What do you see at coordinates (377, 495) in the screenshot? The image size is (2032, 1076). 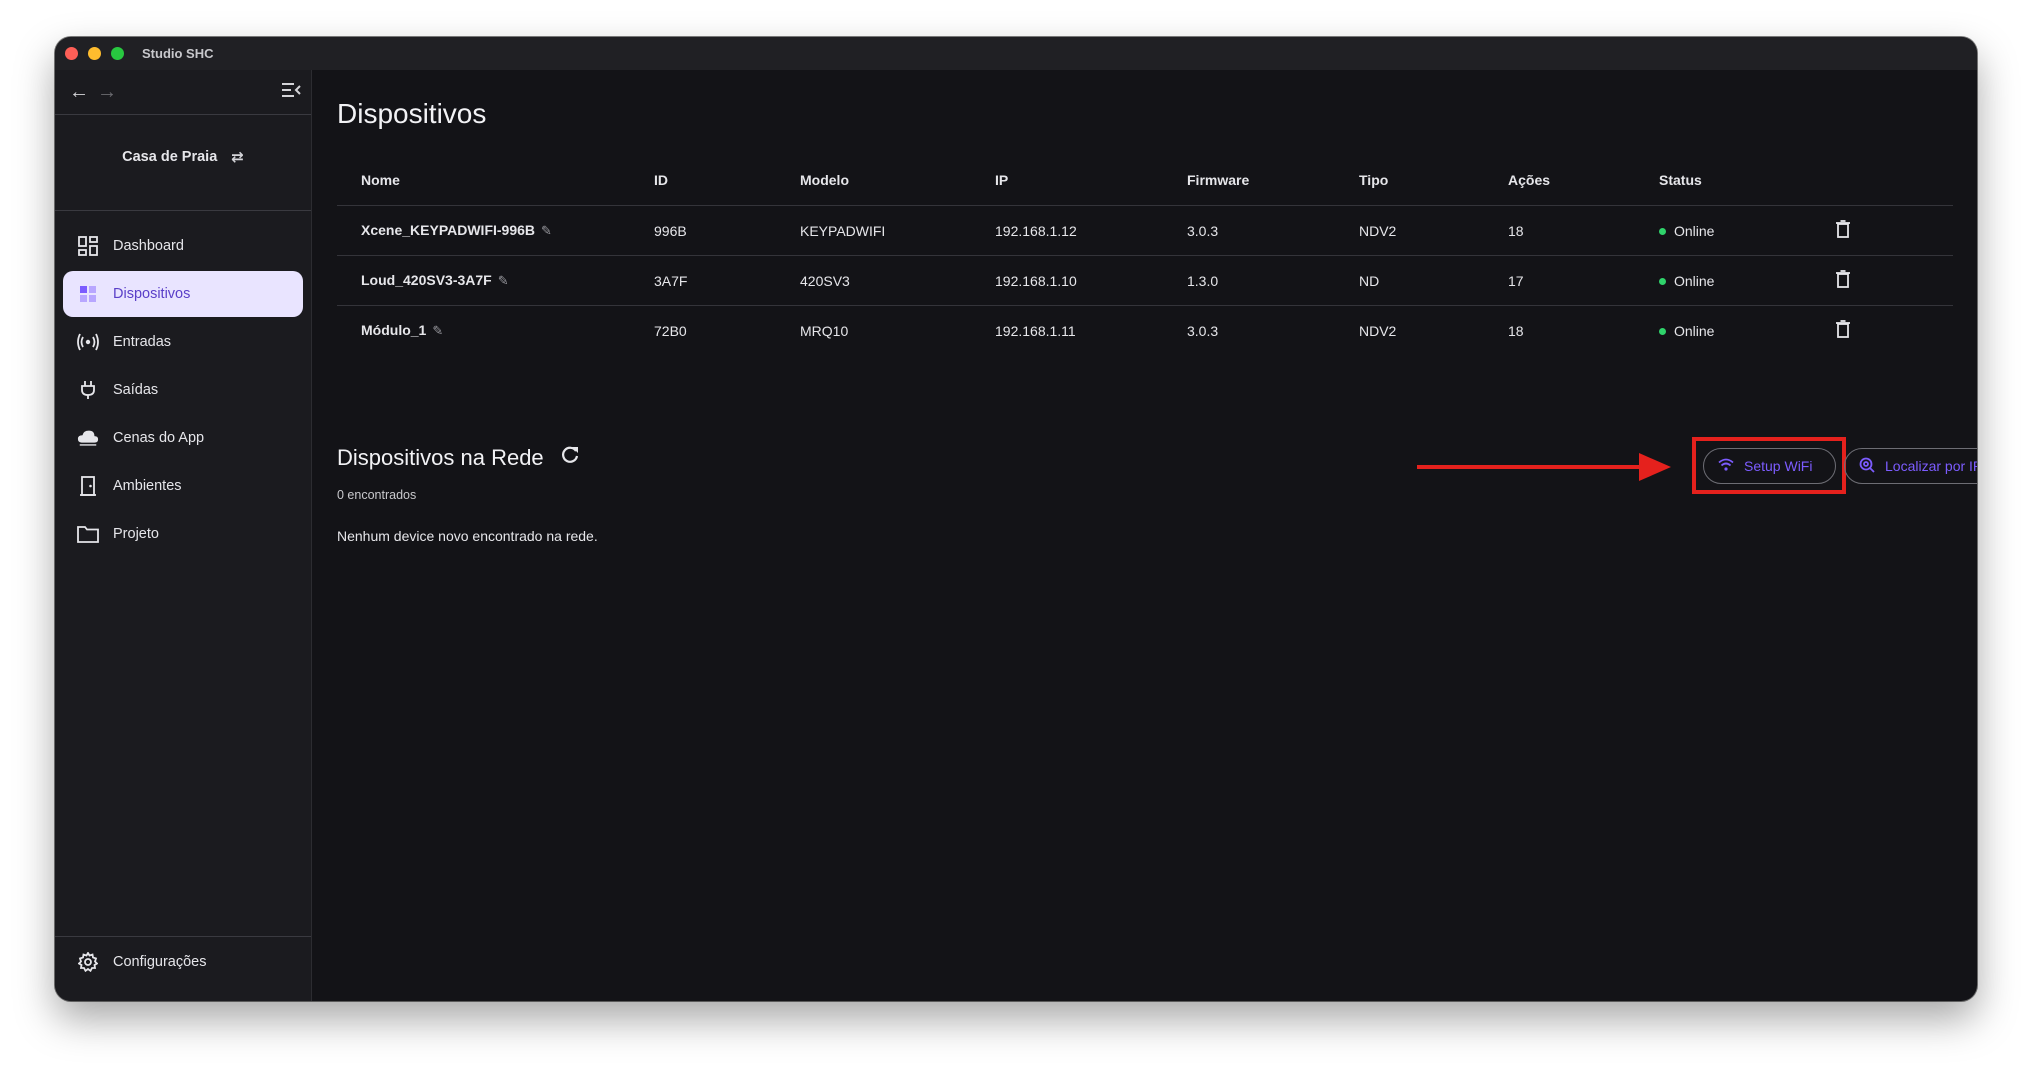 I see `found-count: 0 encontrados` at bounding box center [377, 495].